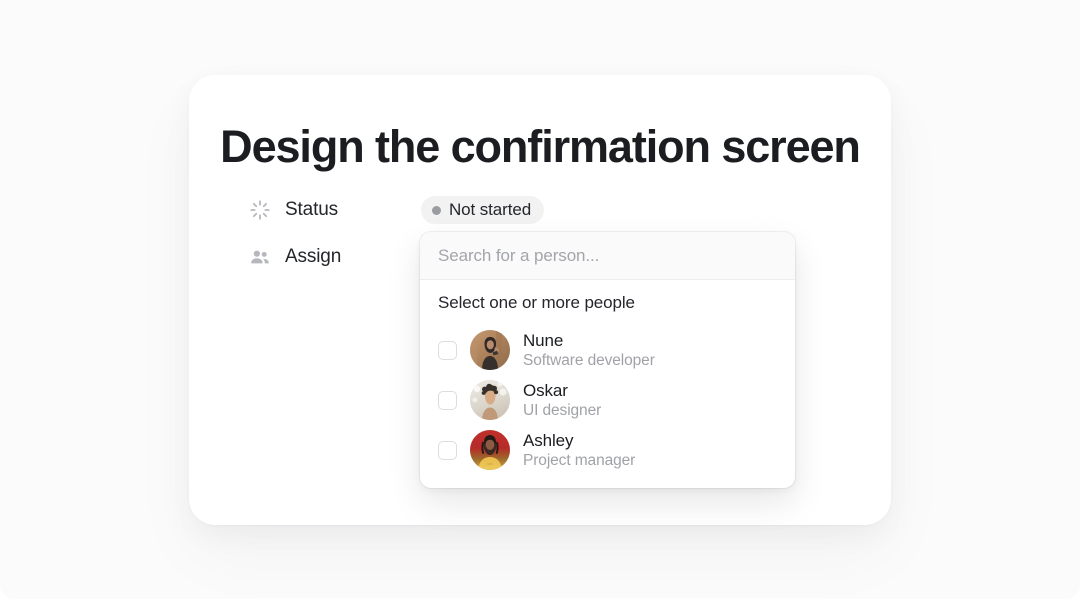 This screenshot has width=1080, height=599. I want to click on assign-label-group: Assign, so click(334, 257).